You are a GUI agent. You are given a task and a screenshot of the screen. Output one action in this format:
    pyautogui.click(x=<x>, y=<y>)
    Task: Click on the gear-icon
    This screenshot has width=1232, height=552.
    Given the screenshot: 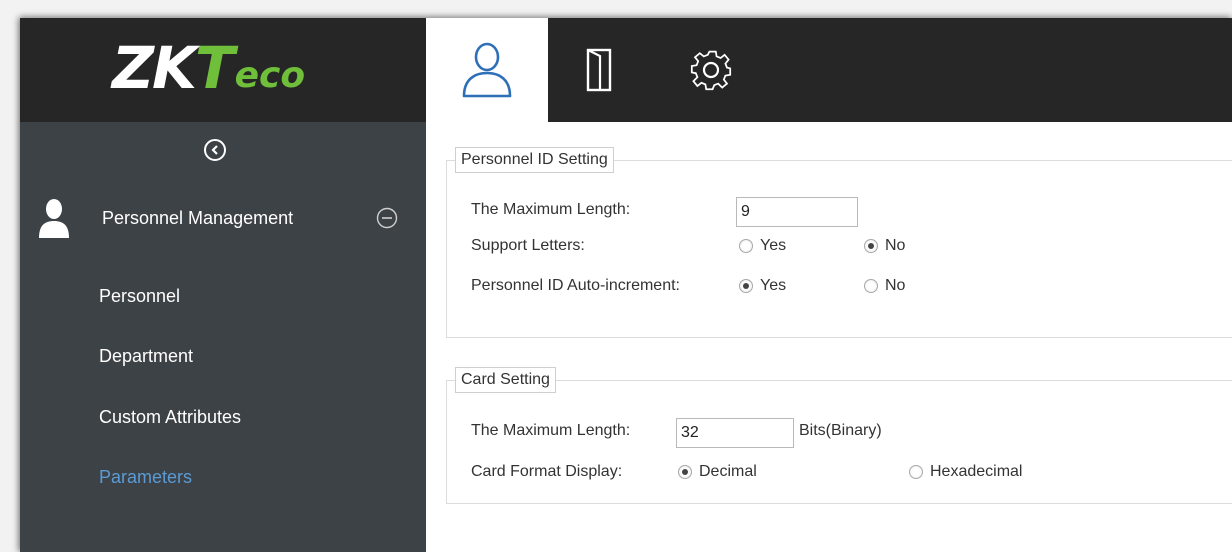 What is the action you would take?
    pyautogui.click(x=711, y=70)
    